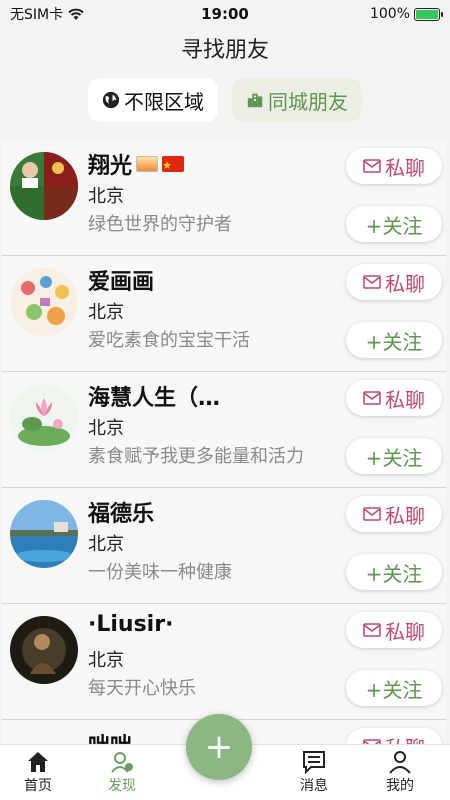 This screenshot has width=450, height=800. Describe the element at coordinates (224, 546) in the screenshot. I see `friend-card: 福德乐 北京 一份美味一种健康 私聊 +关注` at that location.